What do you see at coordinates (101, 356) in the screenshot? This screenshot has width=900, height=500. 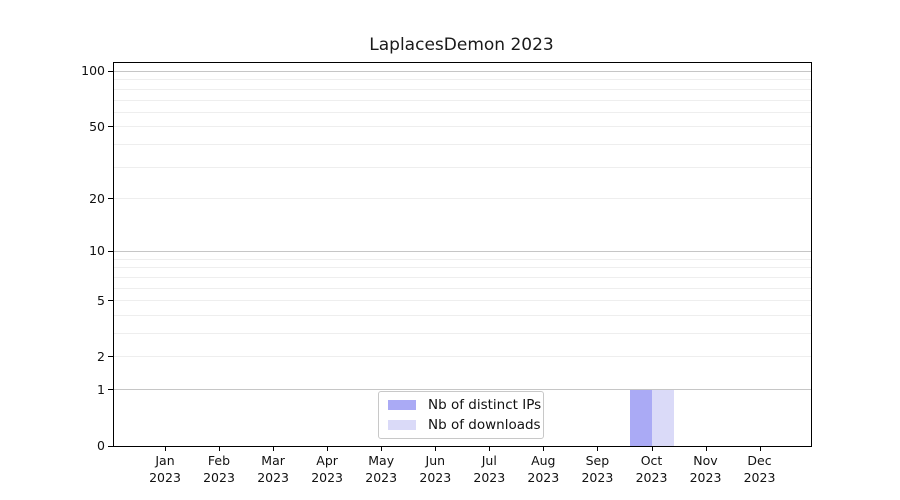 I see `y-tick-label: 2` at bounding box center [101, 356].